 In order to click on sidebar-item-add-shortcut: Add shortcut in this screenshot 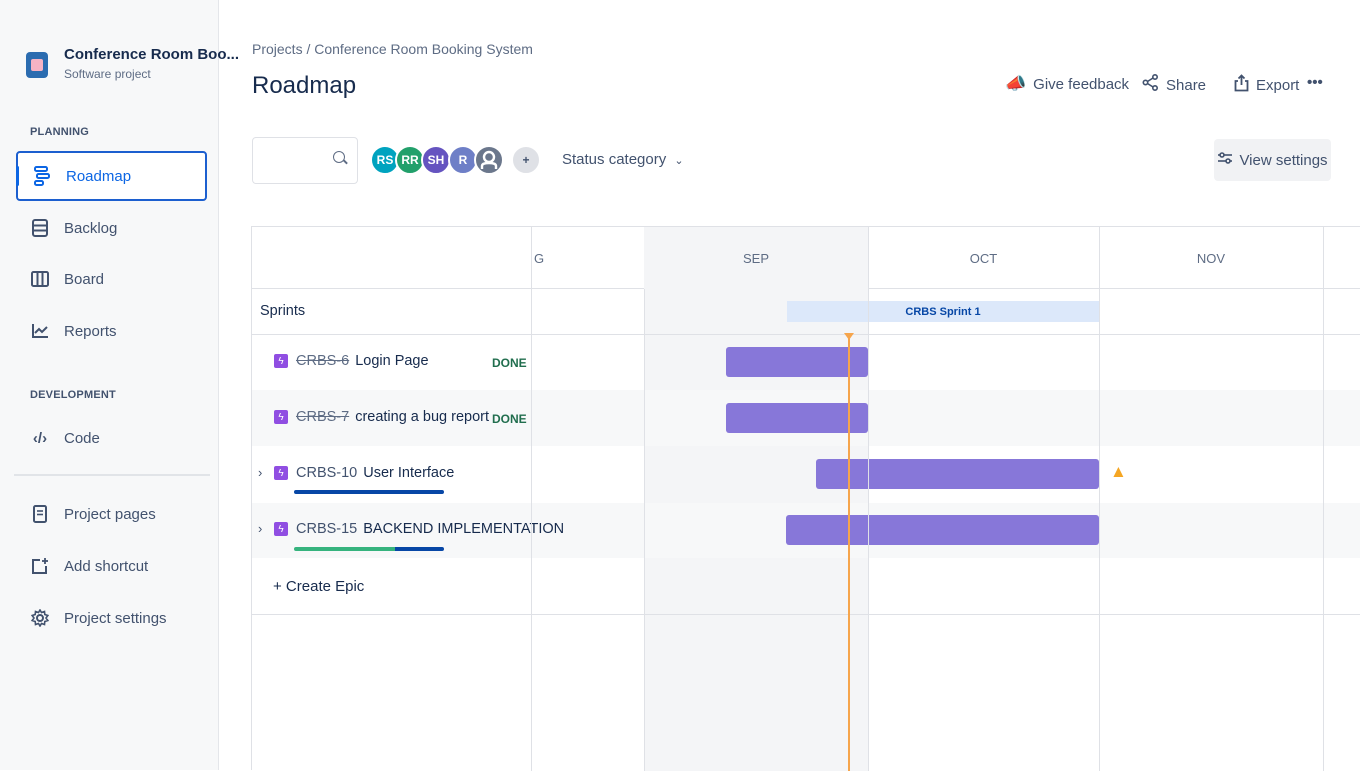, I will do `click(111, 566)`.